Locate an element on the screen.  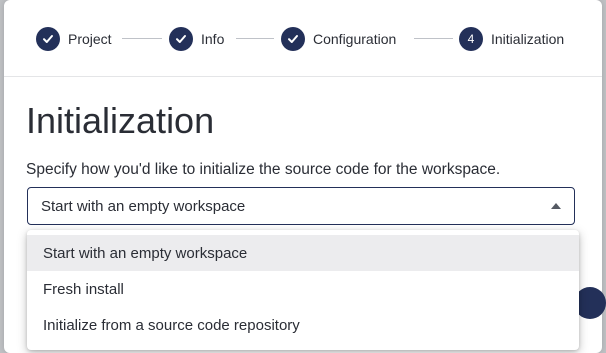
step-initialization: 4 Initialization is located at coordinates (511, 39).